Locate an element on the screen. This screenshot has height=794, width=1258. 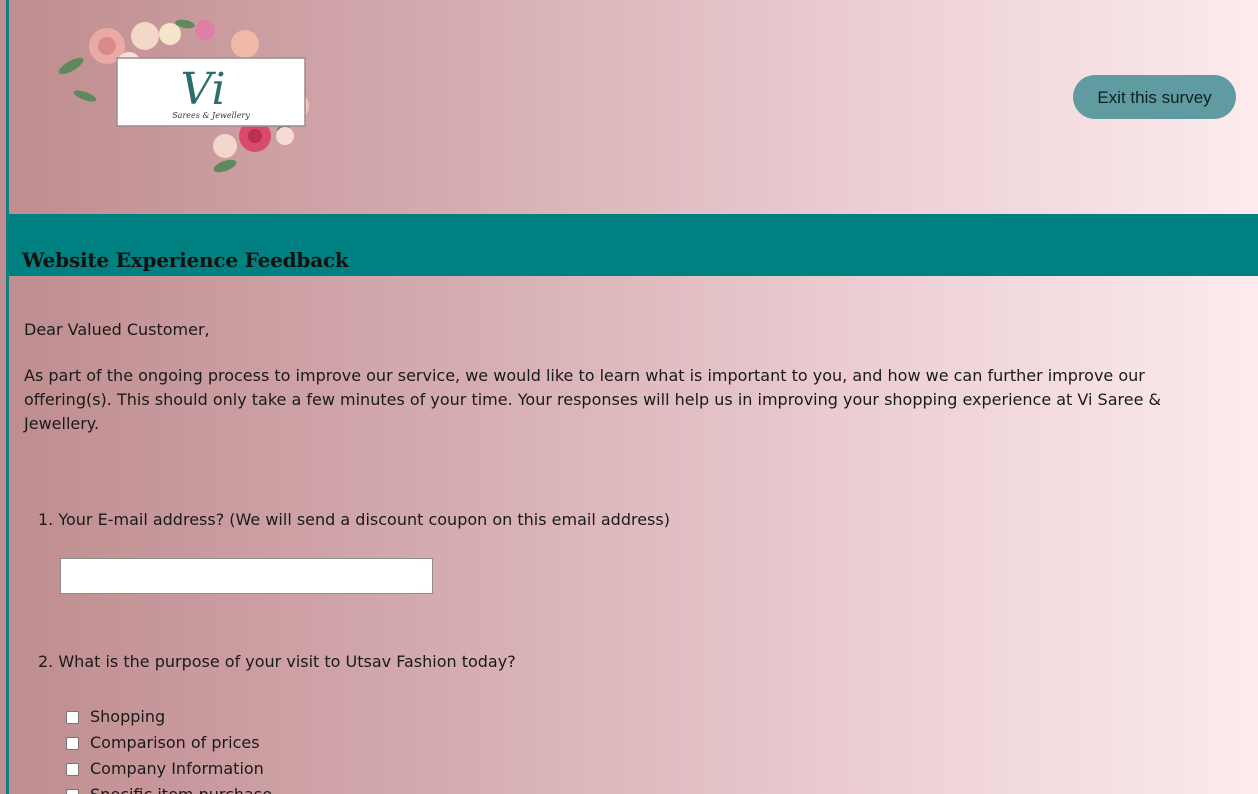
option-label: Shopping is located at coordinates (128, 716).